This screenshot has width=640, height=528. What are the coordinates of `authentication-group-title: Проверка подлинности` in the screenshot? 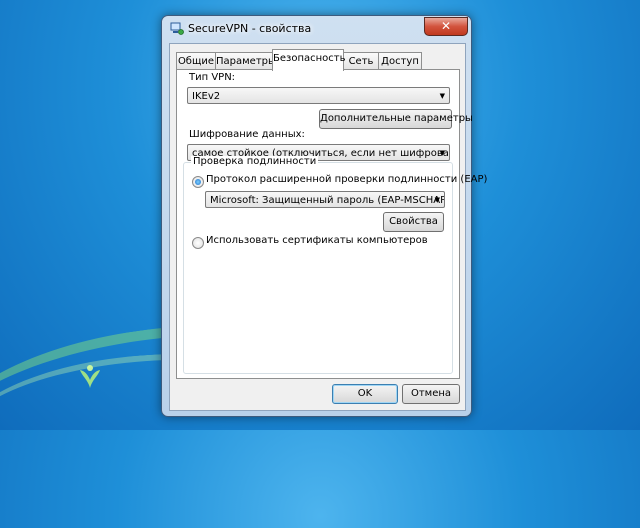 It's located at (255, 161).